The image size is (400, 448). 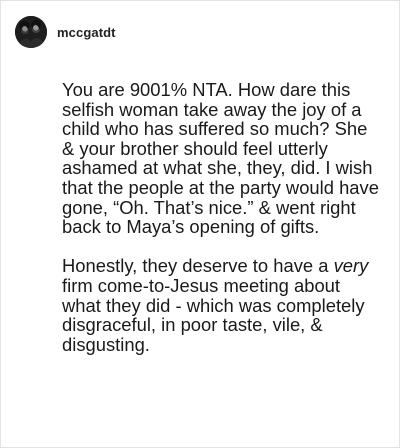 I want to click on profile-avatar-icon, so click(x=31, y=32).